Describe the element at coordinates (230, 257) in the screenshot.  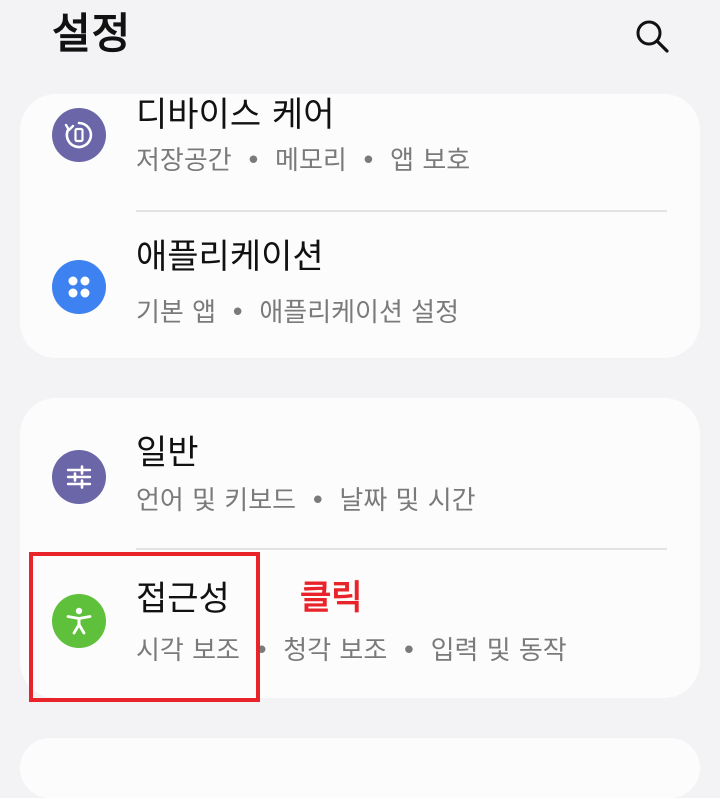
I see `item-title: 애플리케이션` at that location.